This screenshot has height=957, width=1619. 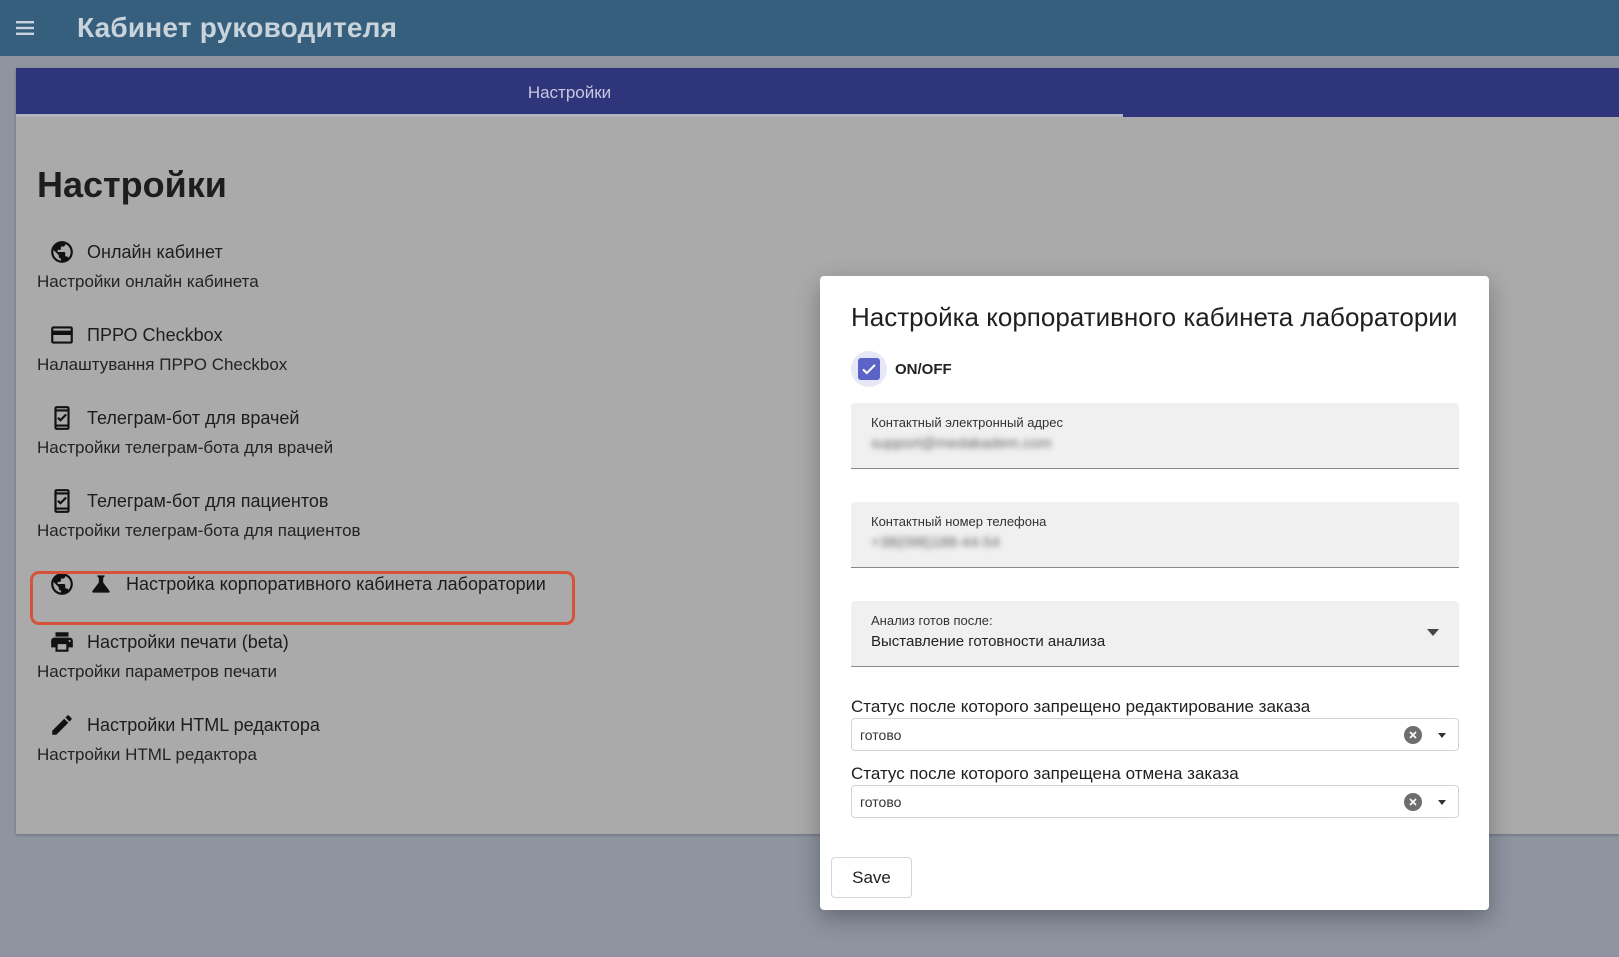 What do you see at coordinates (959, 521) in the screenshot?
I see `phone-field-label: Контактный номер телефона` at bounding box center [959, 521].